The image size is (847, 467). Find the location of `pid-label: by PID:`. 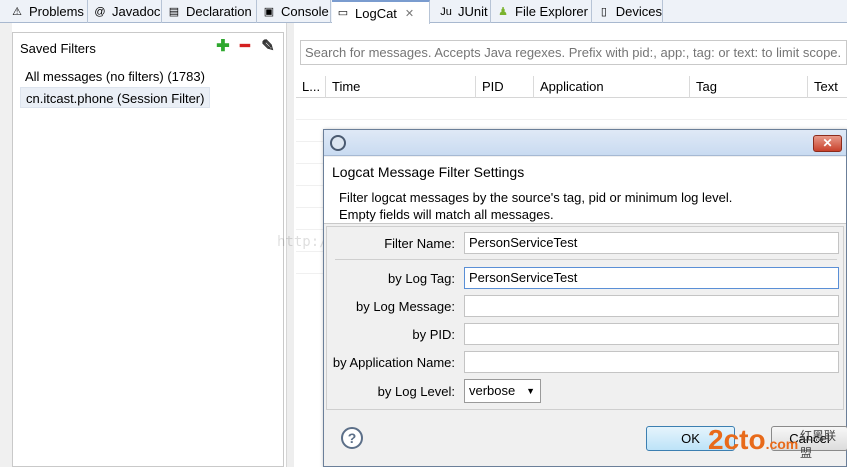

pid-label: by PID: is located at coordinates (433, 334).